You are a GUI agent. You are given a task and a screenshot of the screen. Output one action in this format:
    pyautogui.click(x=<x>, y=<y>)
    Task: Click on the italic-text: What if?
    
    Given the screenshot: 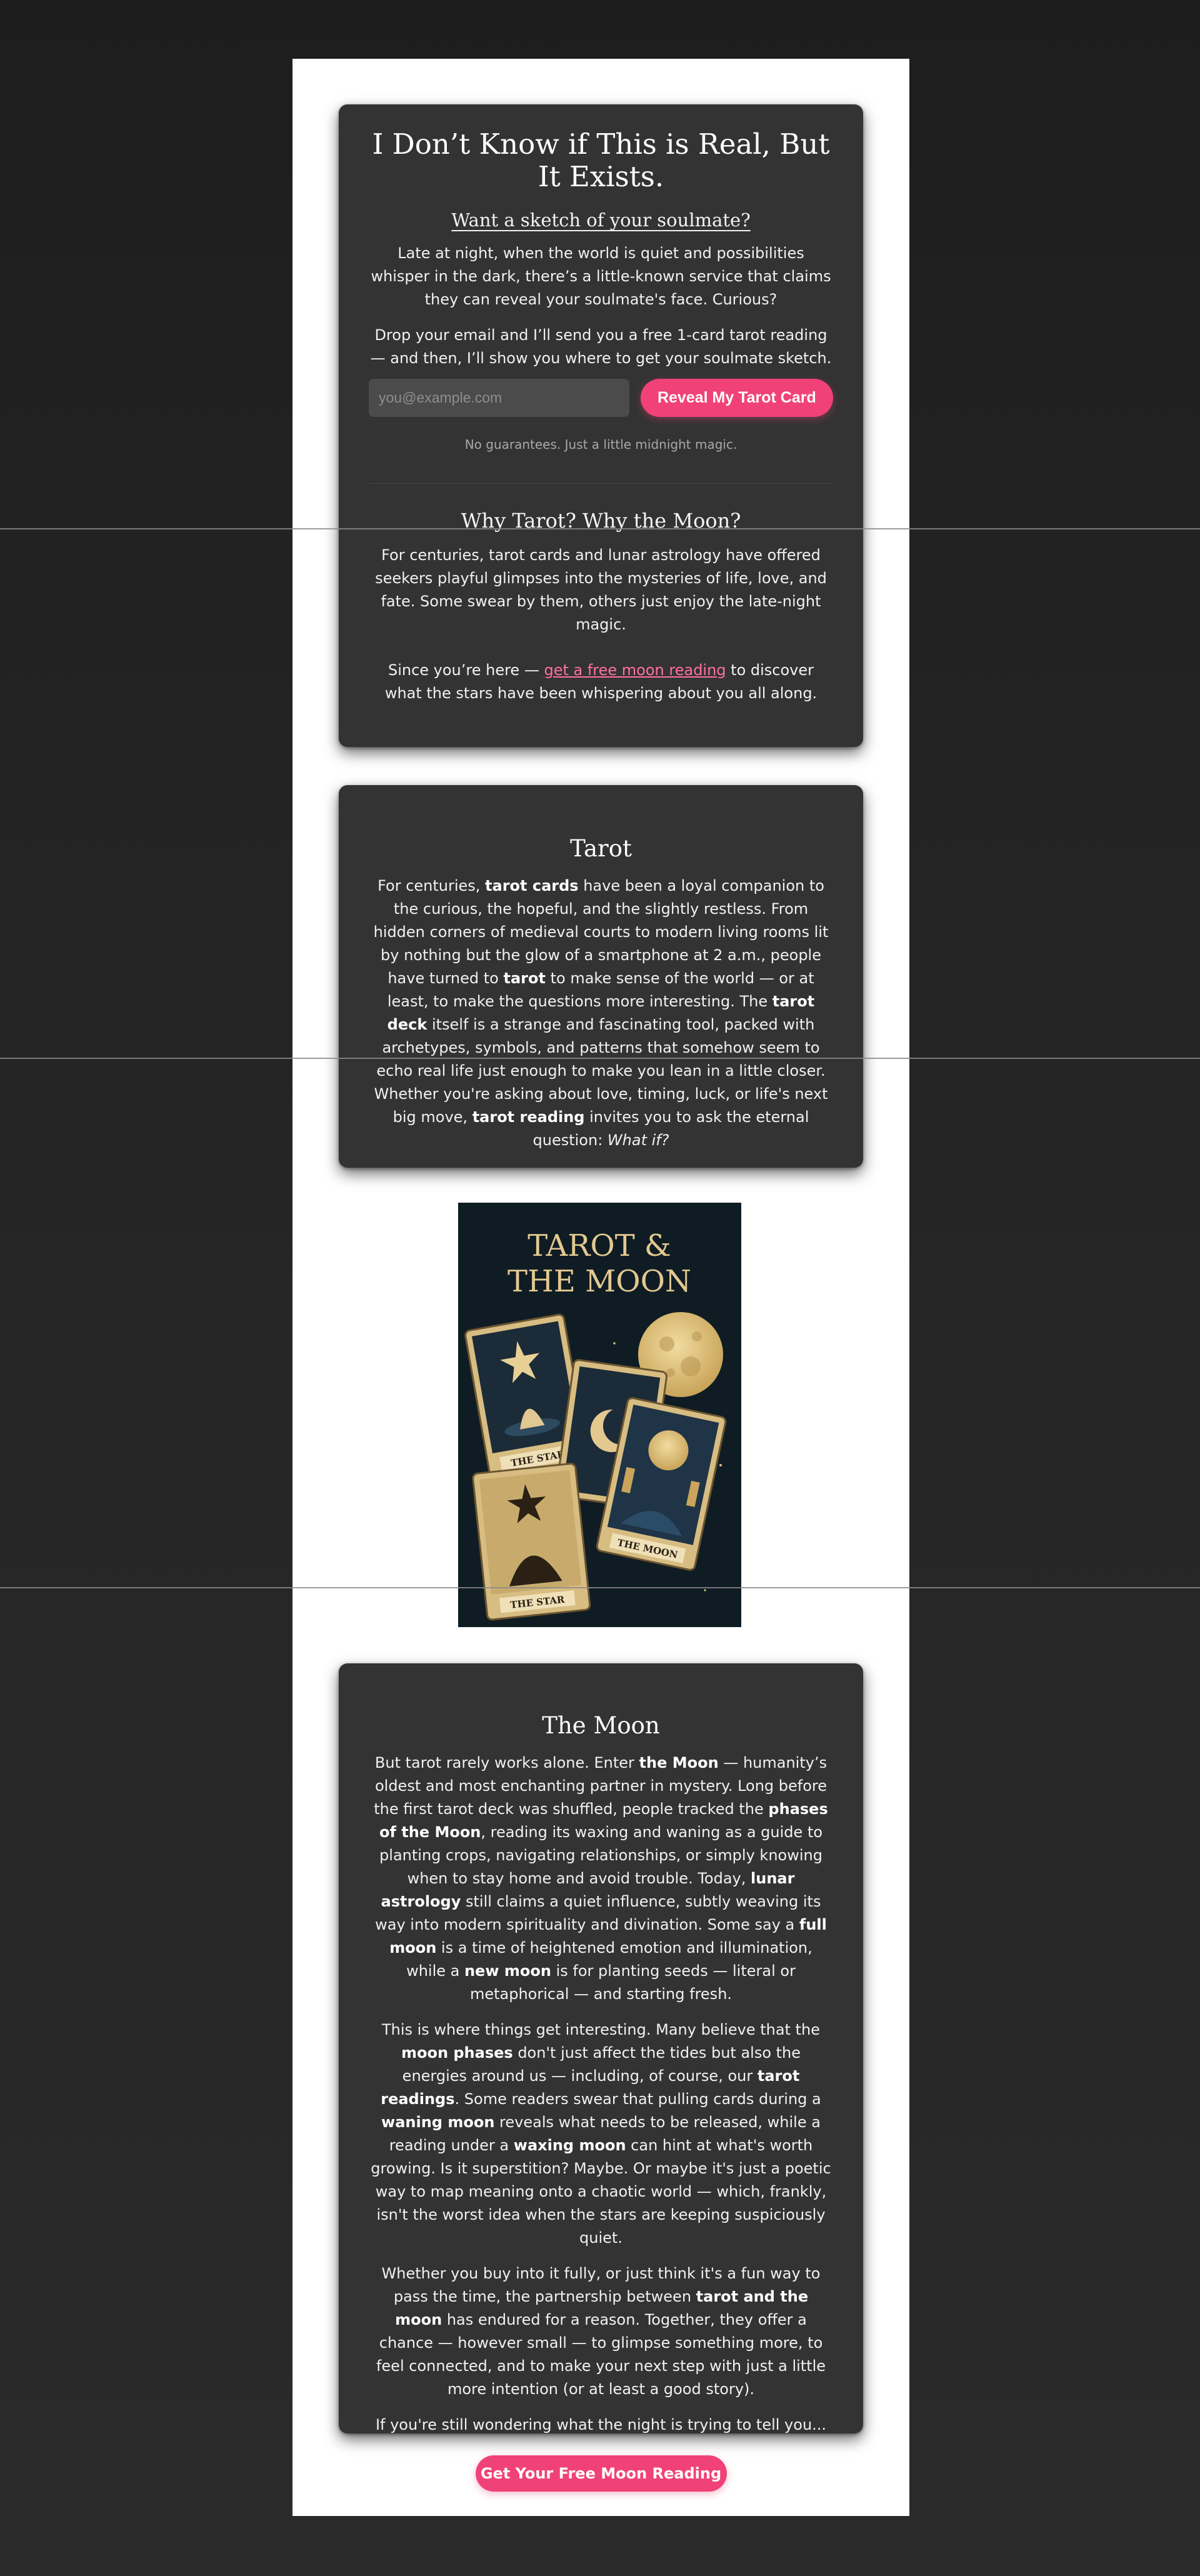 What is the action you would take?
    pyautogui.click(x=638, y=1140)
    